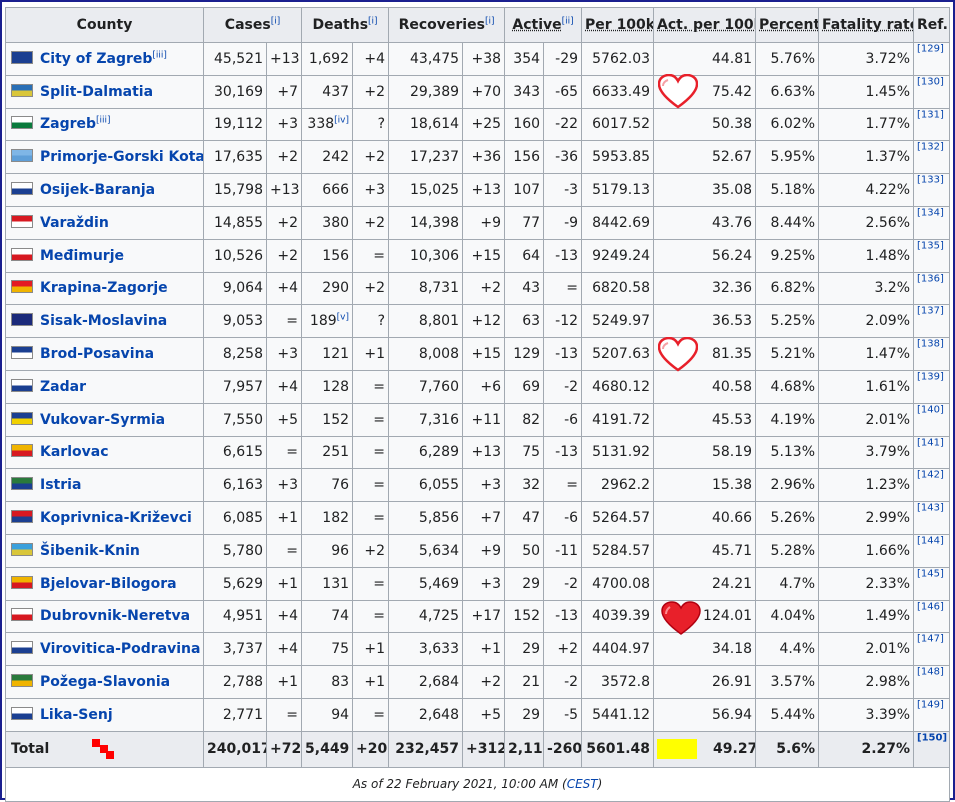 This screenshot has width=955, height=802. What do you see at coordinates (235, 255) in the screenshot?
I see `cases-cell: 10,526` at bounding box center [235, 255].